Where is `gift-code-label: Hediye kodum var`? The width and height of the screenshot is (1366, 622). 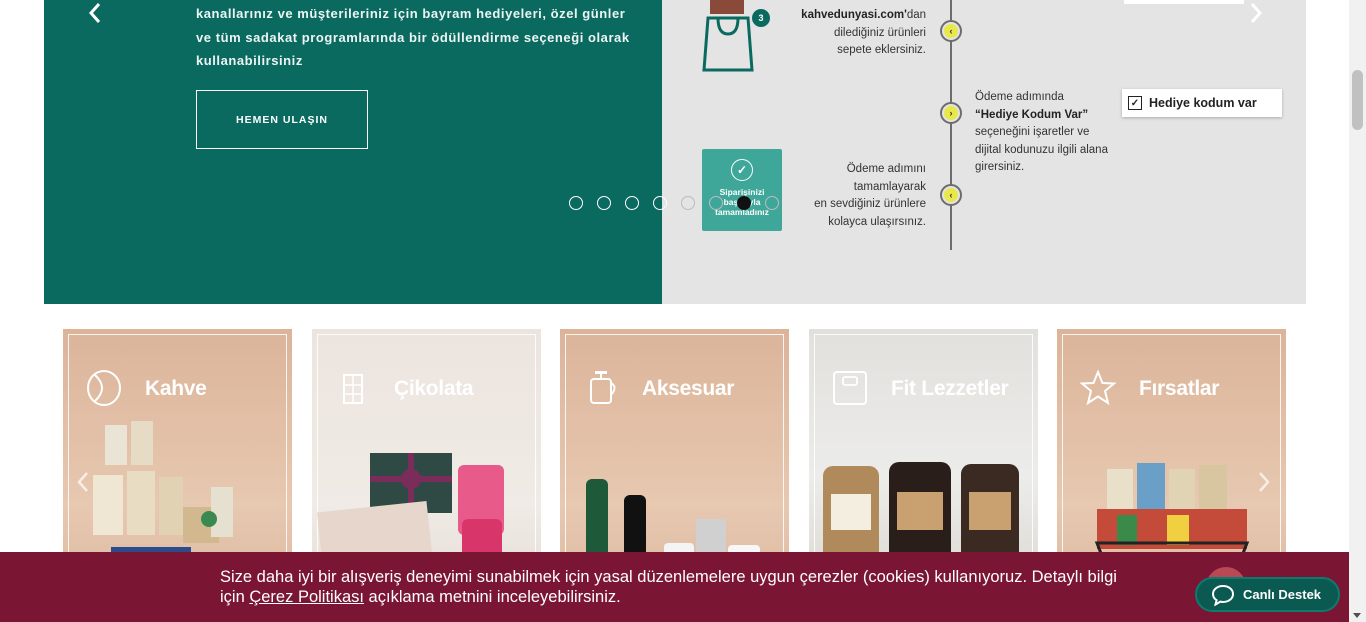
gift-code-label: Hediye kodum var is located at coordinates (1203, 103).